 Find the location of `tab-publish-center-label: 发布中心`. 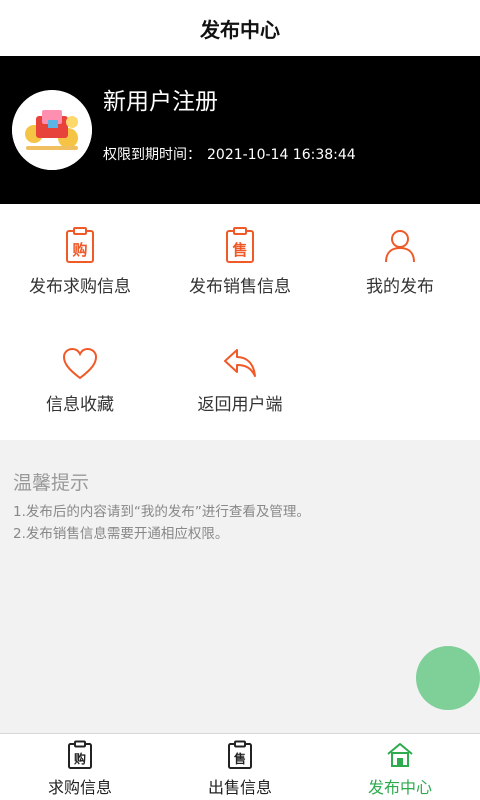

tab-publish-center-label: 发布中心 is located at coordinates (399, 787).